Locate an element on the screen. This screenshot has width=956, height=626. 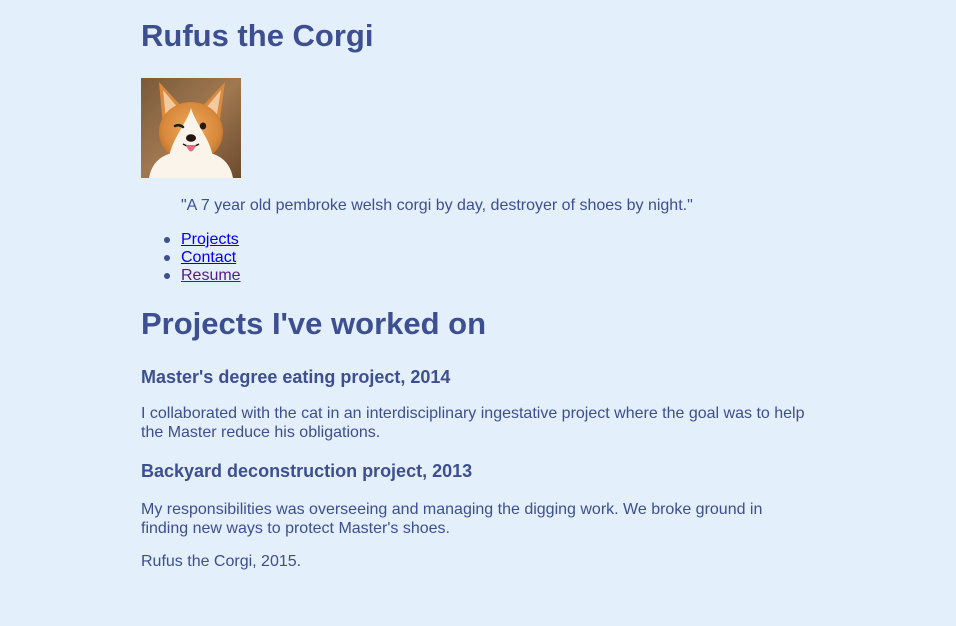
nav-list: Projects Contact Resume is located at coordinates (191, 258).